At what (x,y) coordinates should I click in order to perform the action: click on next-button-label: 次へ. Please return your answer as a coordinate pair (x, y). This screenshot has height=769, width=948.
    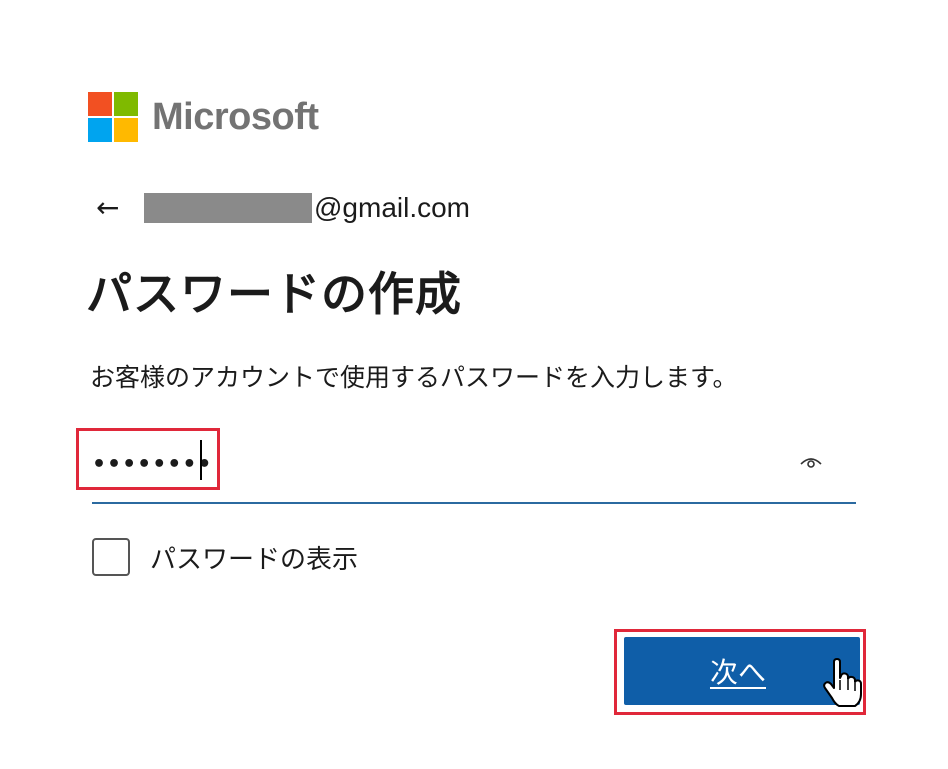
    Looking at the image, I should click on (737, 672).